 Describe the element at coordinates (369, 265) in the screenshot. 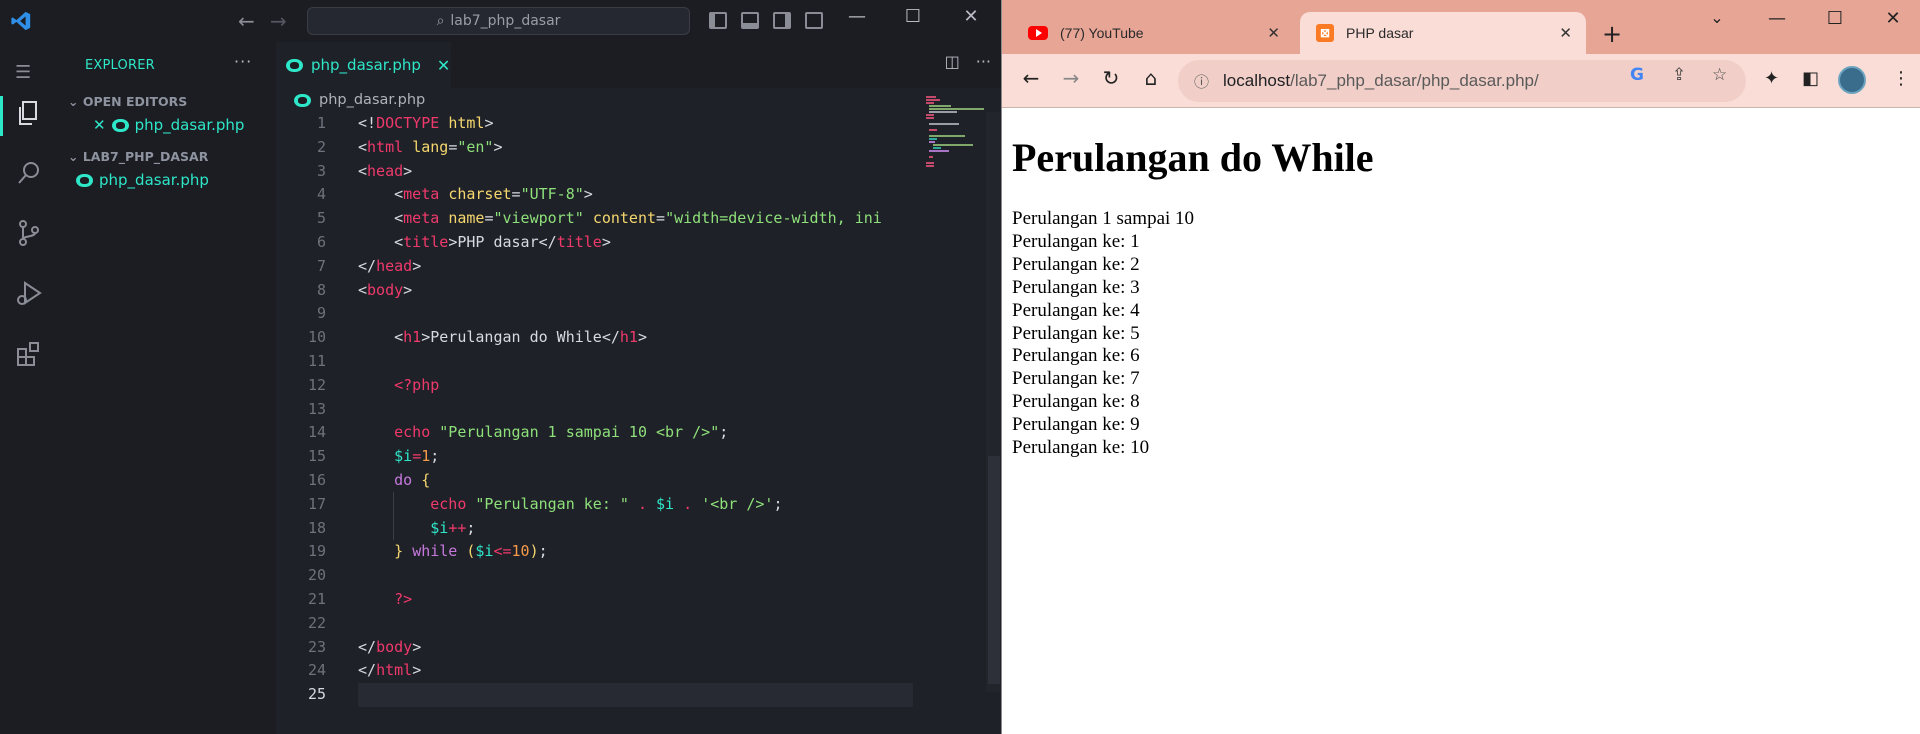

I see `code-line: 7 </head>` at that location.